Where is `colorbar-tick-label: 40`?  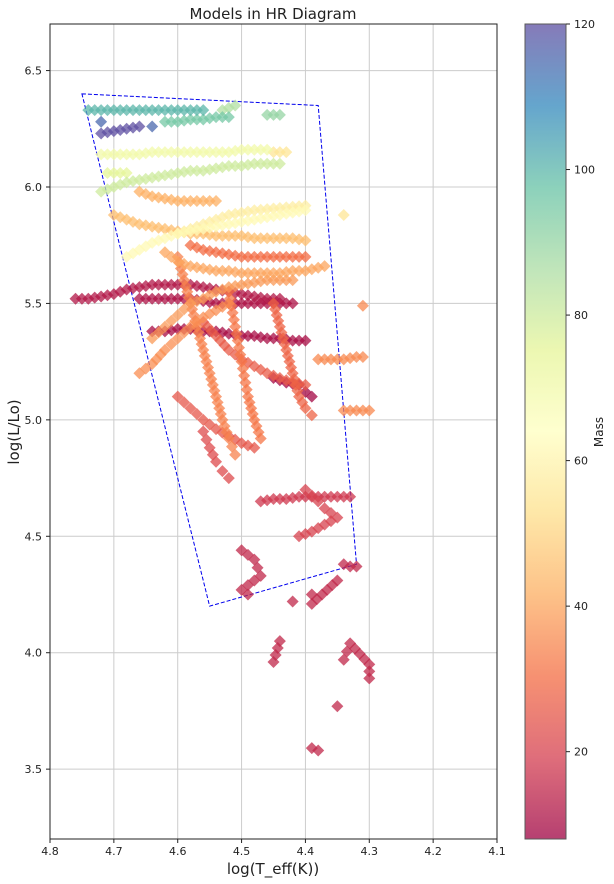
colorbar-tick-label: 40 is located at coordinates (581, 606).